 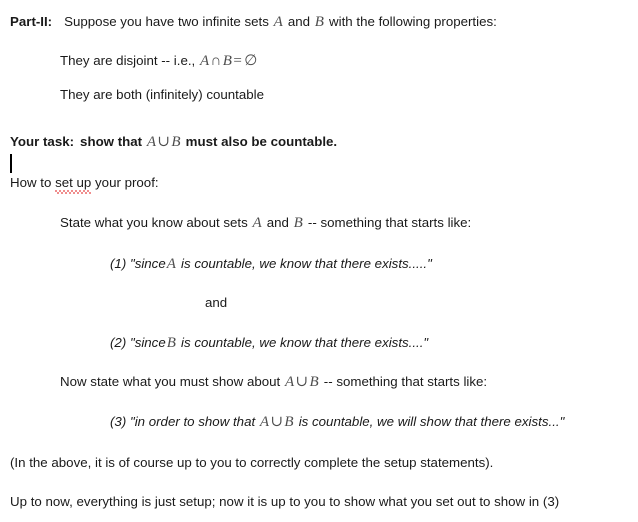 What do you see at coordinates (389, 222) in the screenshot?
I see `state-know-text-3: -- something that starts like:` at bounding box center [389, 222].